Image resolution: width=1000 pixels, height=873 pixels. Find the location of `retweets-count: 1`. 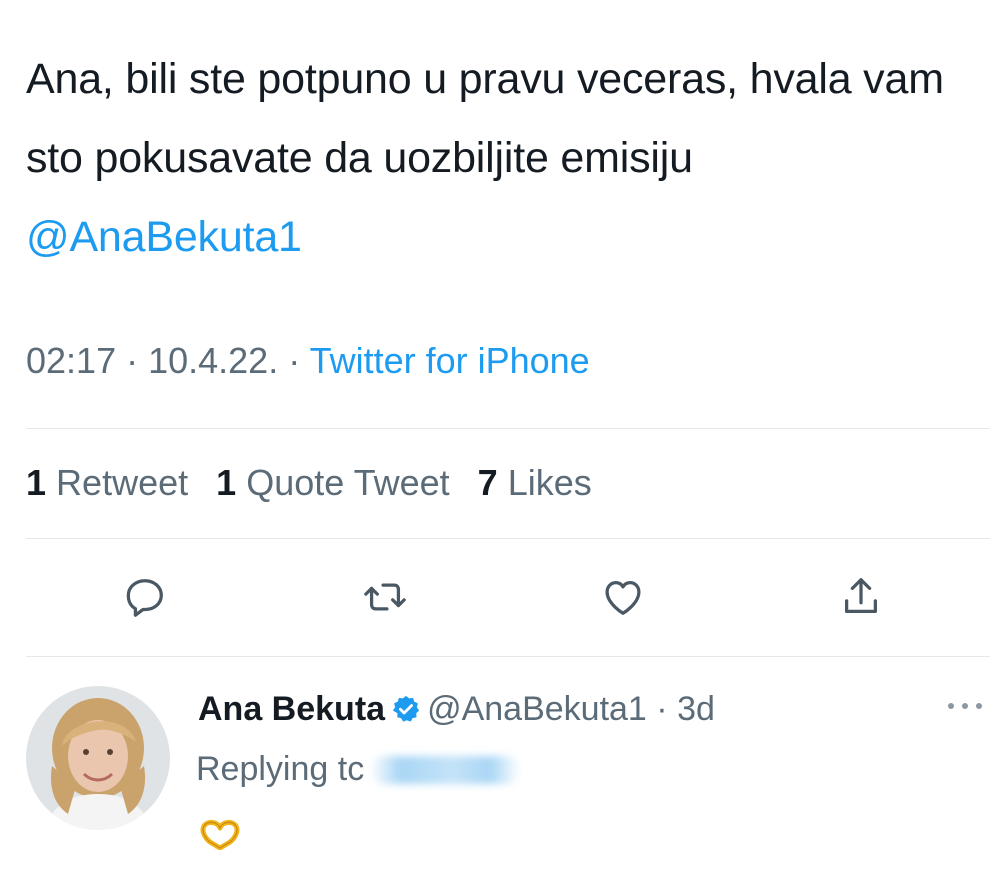

retweets-count: 1 is located at coordinates (36, 482).